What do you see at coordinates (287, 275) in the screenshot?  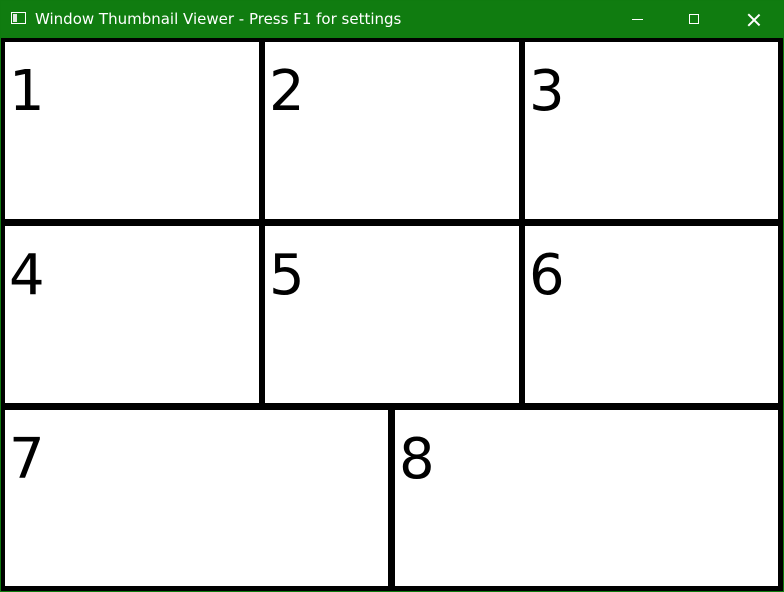 I see `thumbnail-label: 5` at bounding box center [287, 275].